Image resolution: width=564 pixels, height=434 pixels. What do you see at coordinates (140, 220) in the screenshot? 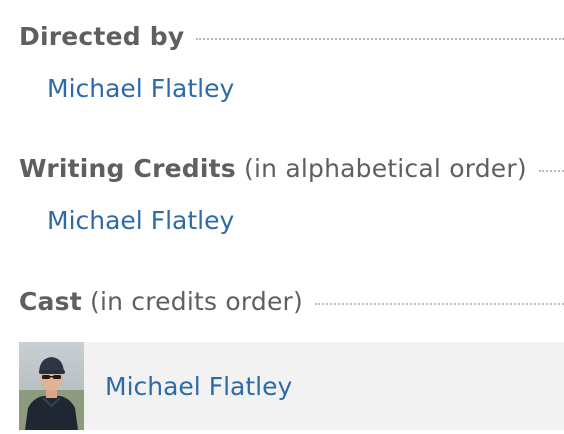
I see `writer-link: Michael Flatley` at bounding box center [140, 220].